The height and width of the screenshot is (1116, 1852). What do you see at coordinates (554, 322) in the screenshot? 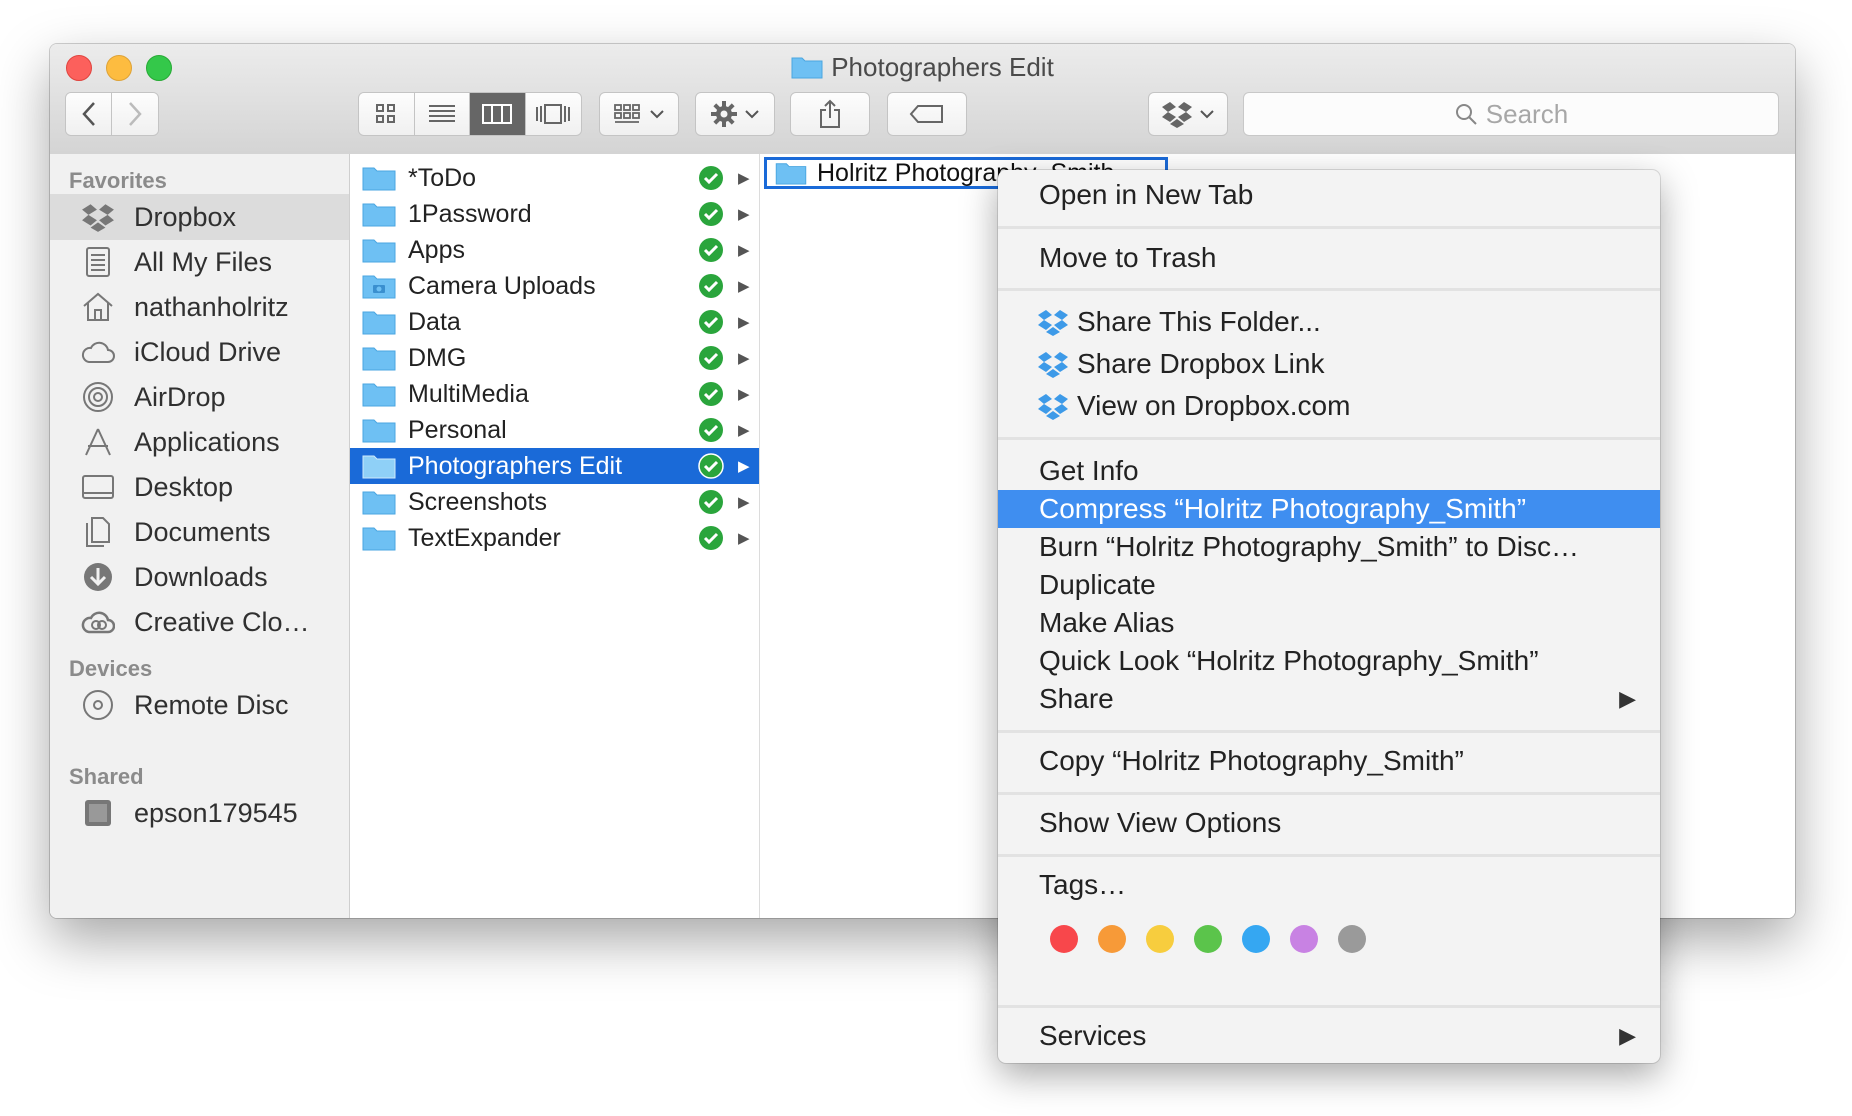
I see `folder-row: Data ▶` at bounding box center [554, 322].